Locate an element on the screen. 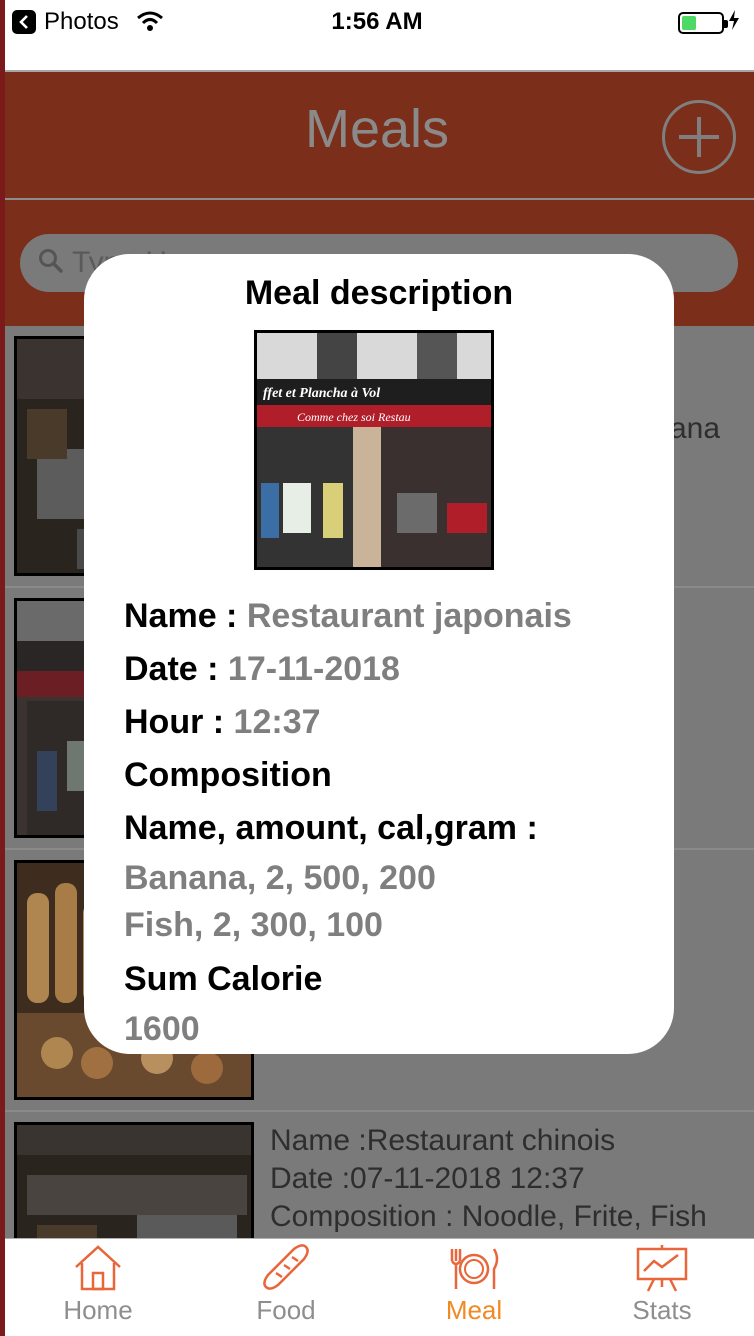  status-clock: 1:56 AM is located at coordinates (377, 21).